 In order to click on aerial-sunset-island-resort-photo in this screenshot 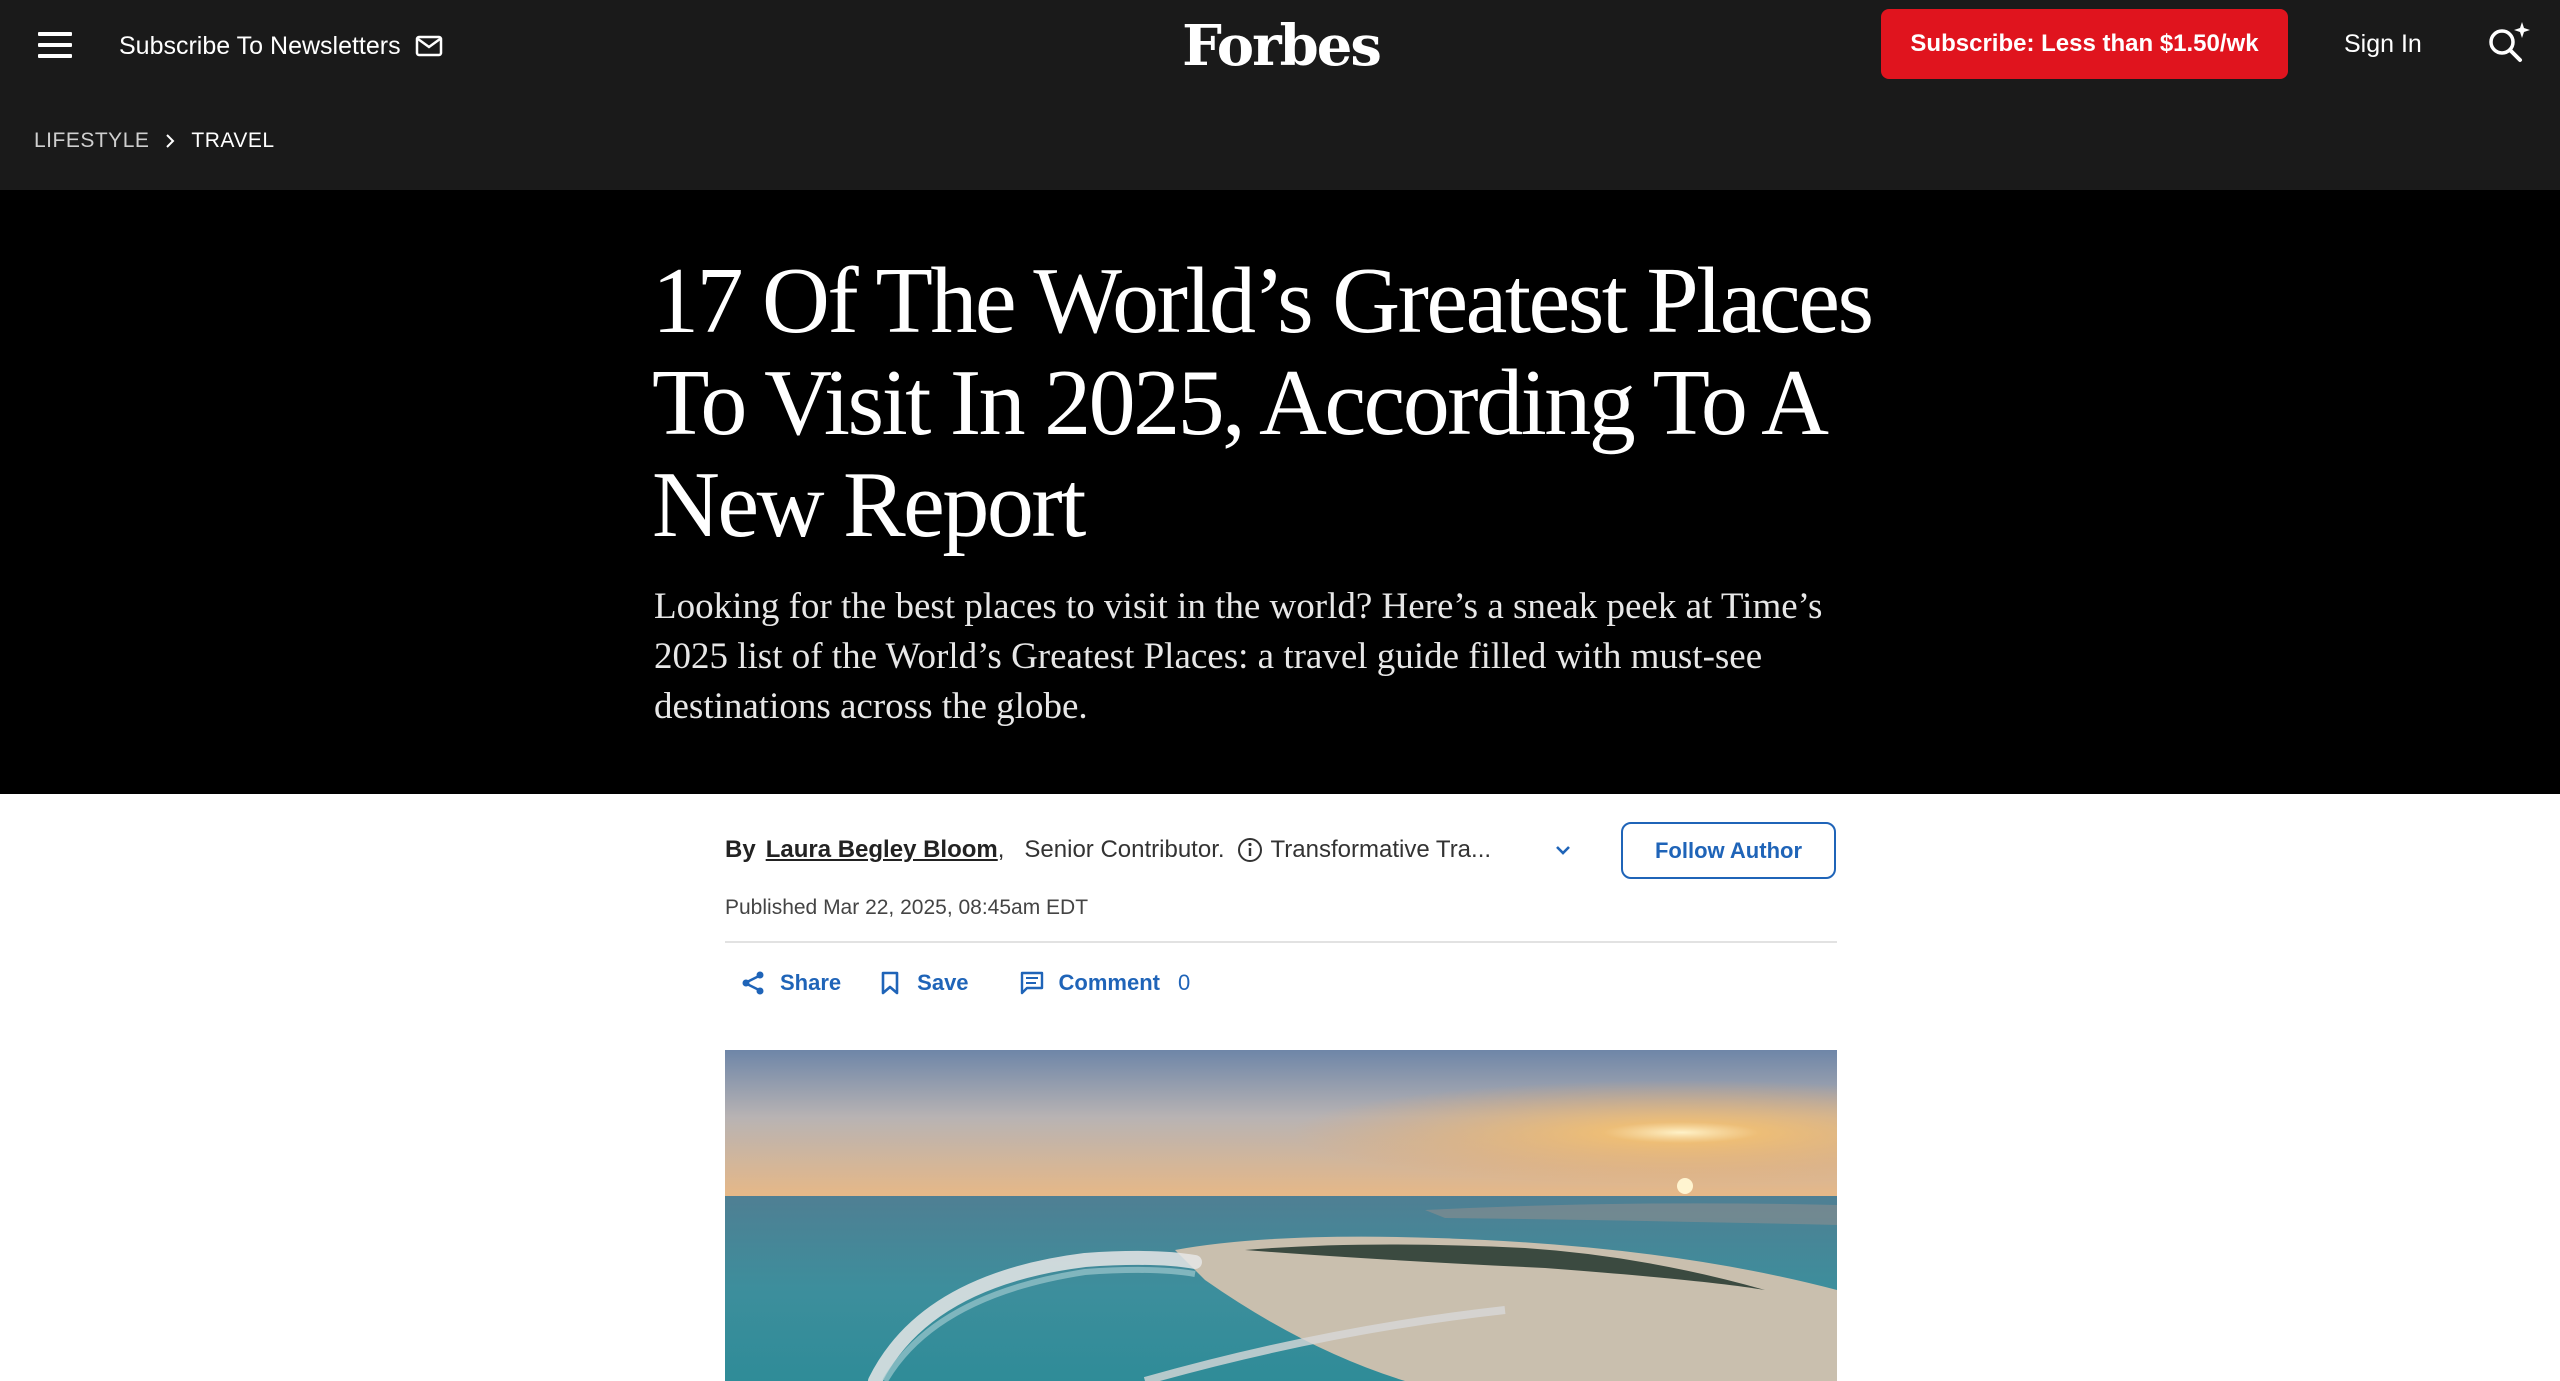, I will do `click(1281, 1215)`.